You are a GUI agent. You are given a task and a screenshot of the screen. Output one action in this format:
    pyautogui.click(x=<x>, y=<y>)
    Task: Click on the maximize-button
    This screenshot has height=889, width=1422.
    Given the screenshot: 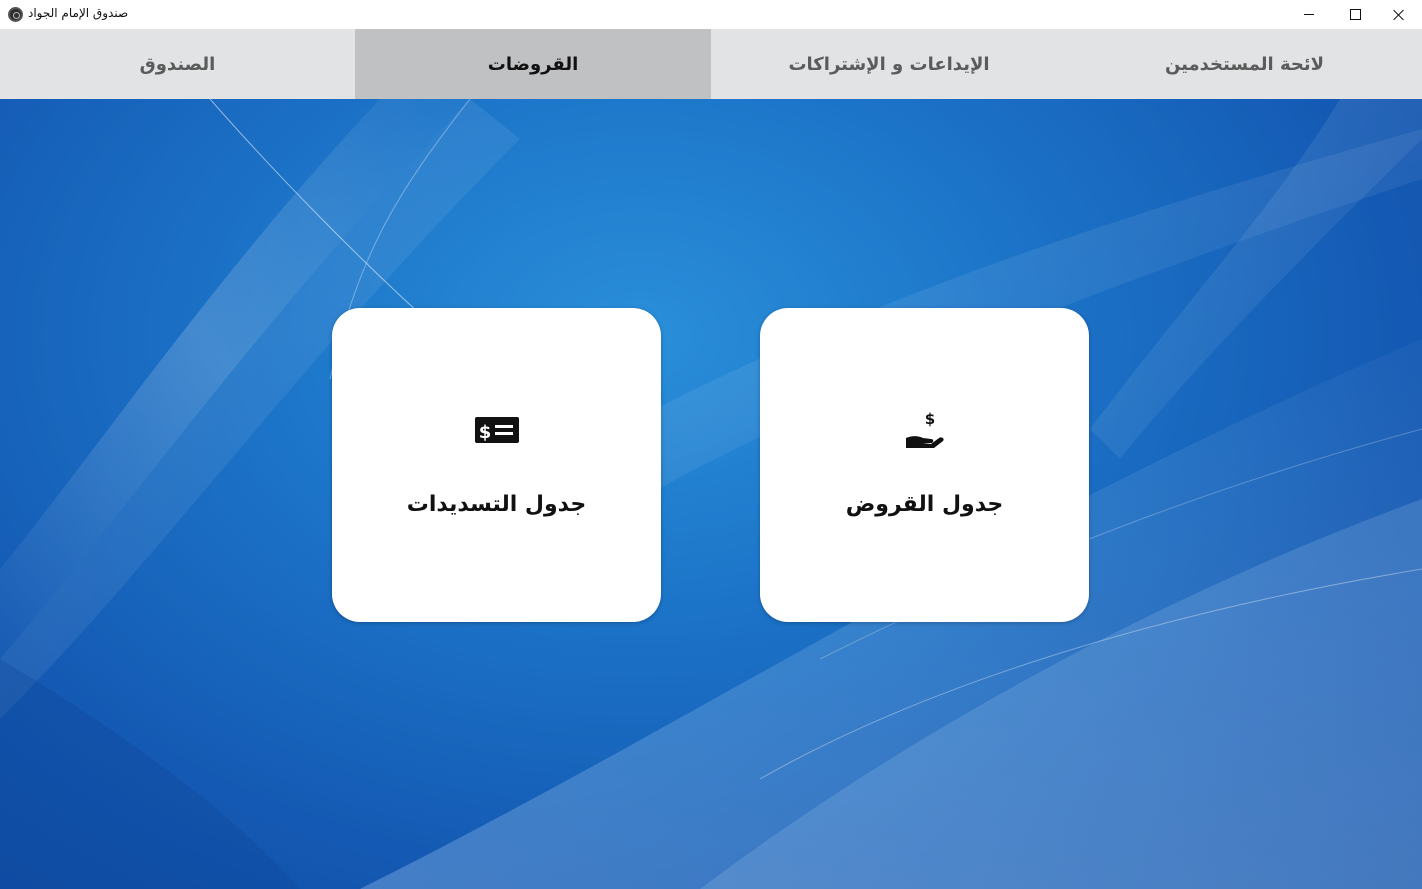 What is the action you would take?
    pyautogui.click(x=1355, y=14)
    